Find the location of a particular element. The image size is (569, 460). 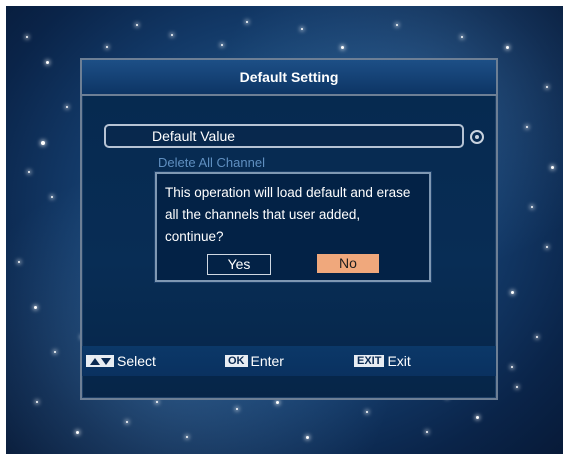

hint-enter-label: Enter is located at coordinates (267, 361).